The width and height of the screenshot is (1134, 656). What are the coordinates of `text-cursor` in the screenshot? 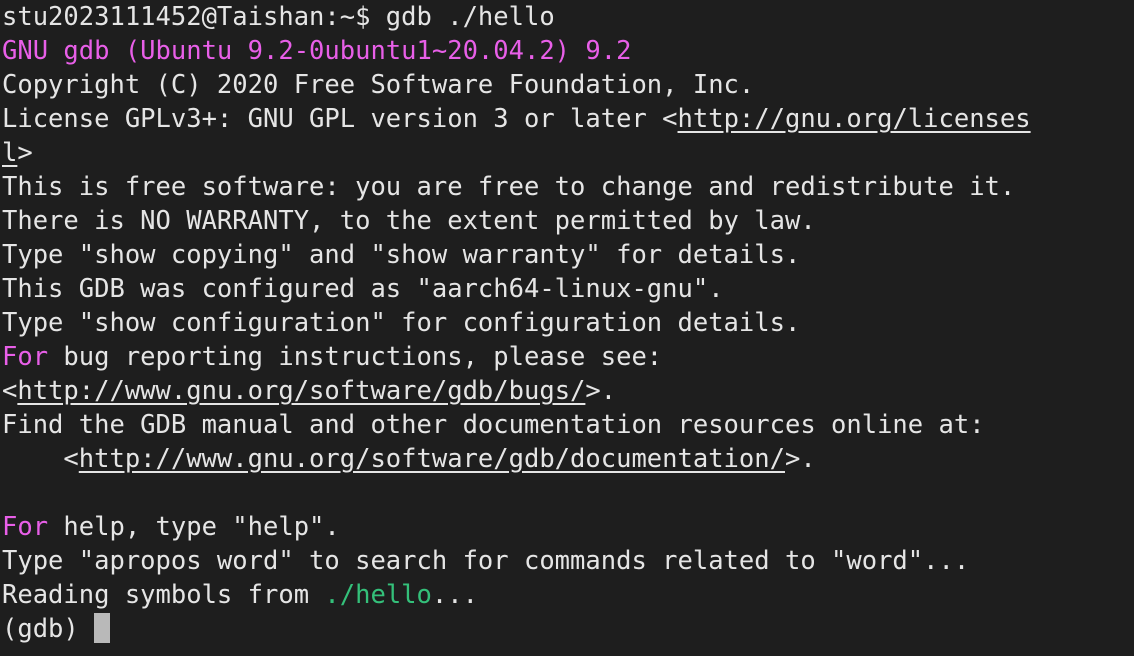 It's located at (102, 628).